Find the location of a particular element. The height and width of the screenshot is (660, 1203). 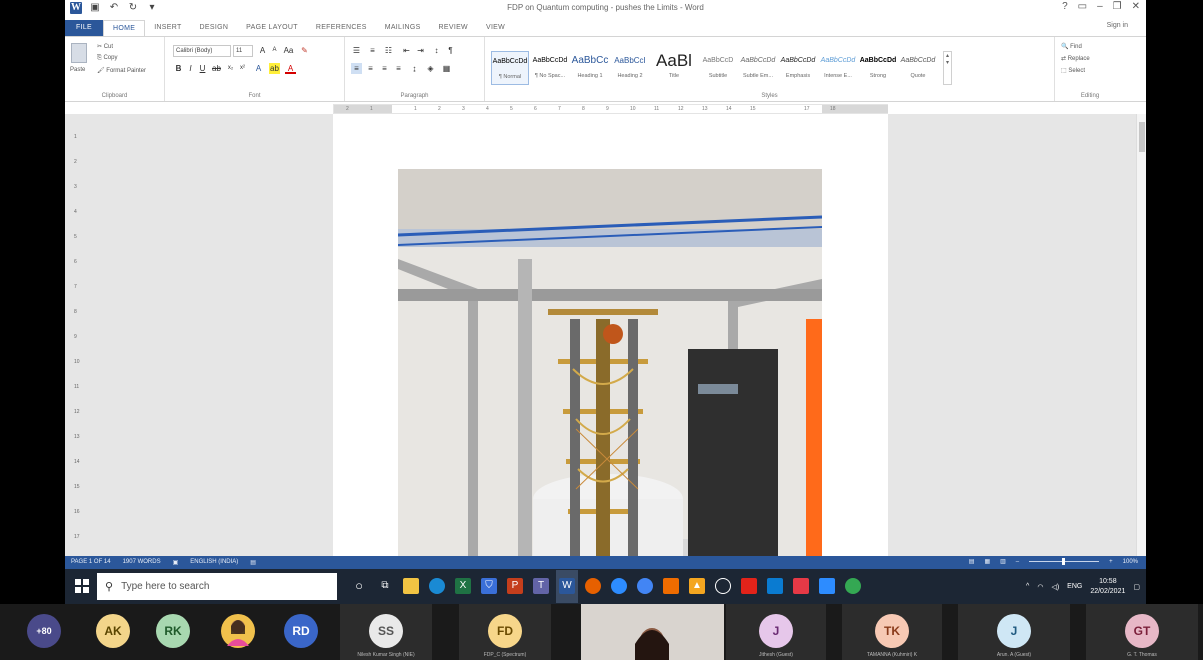

help-icon: ? is located at coordinates (1065, 6).